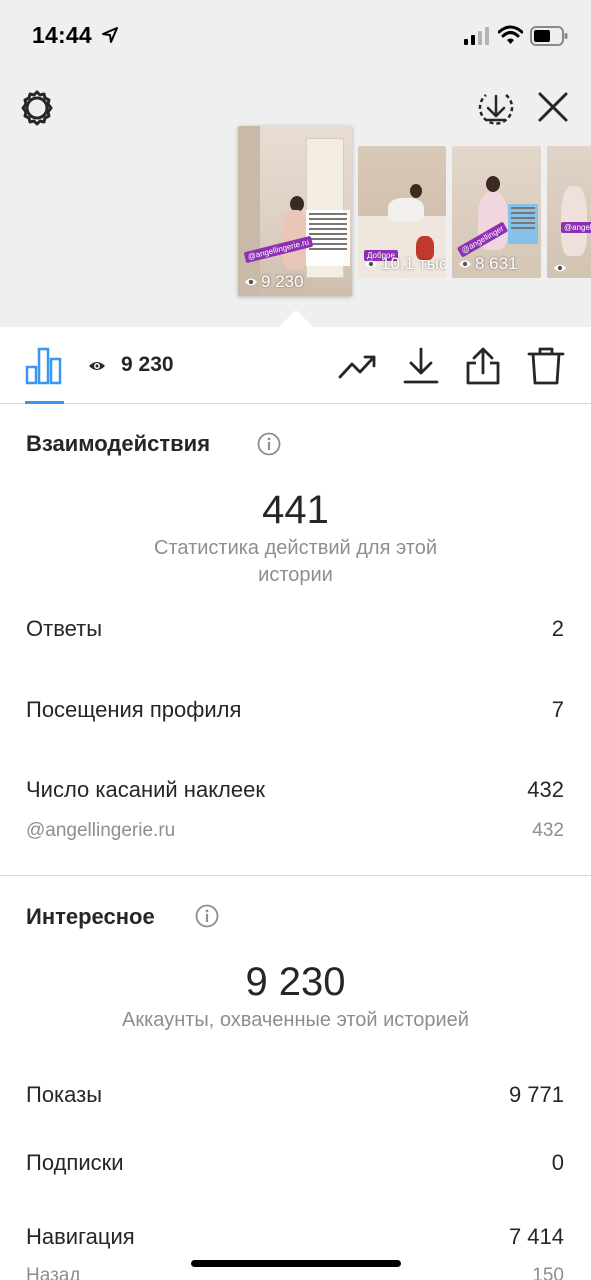  Describe the element at coordinates (295, 36) in the screenshot. I see `status-bar: 14:44` at that location.